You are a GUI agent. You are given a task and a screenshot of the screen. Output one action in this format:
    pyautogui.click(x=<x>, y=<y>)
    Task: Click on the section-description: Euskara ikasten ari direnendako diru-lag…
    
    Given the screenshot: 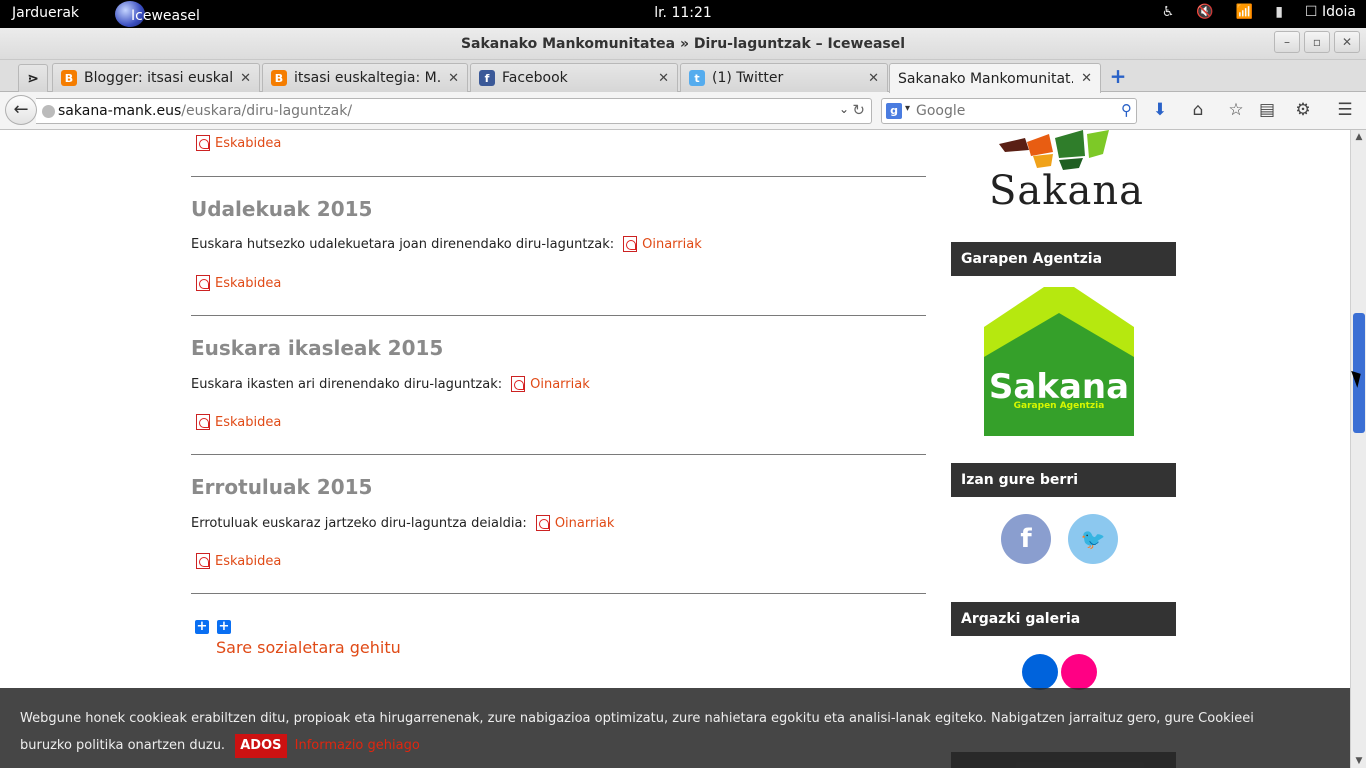 What is the action you would take?
    pyautogui.click(x=347, y=384)
    